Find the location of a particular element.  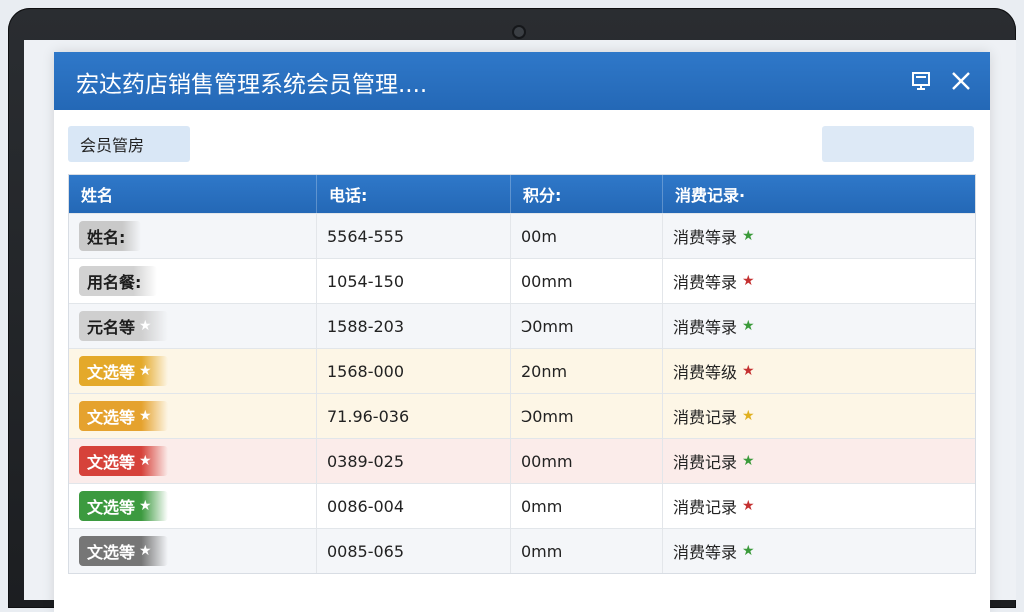

cell-phone: 1568-000 is located at coordinates (414, 371).